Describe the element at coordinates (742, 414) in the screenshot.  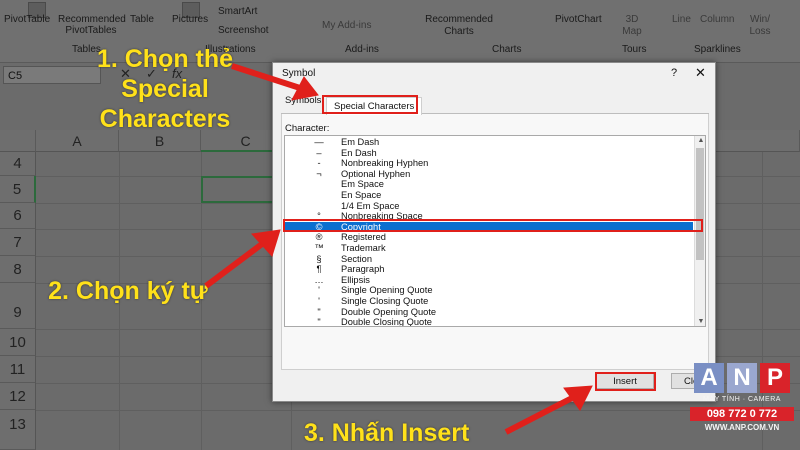
I see `logo-phone: 098 772 0 772` at that location.